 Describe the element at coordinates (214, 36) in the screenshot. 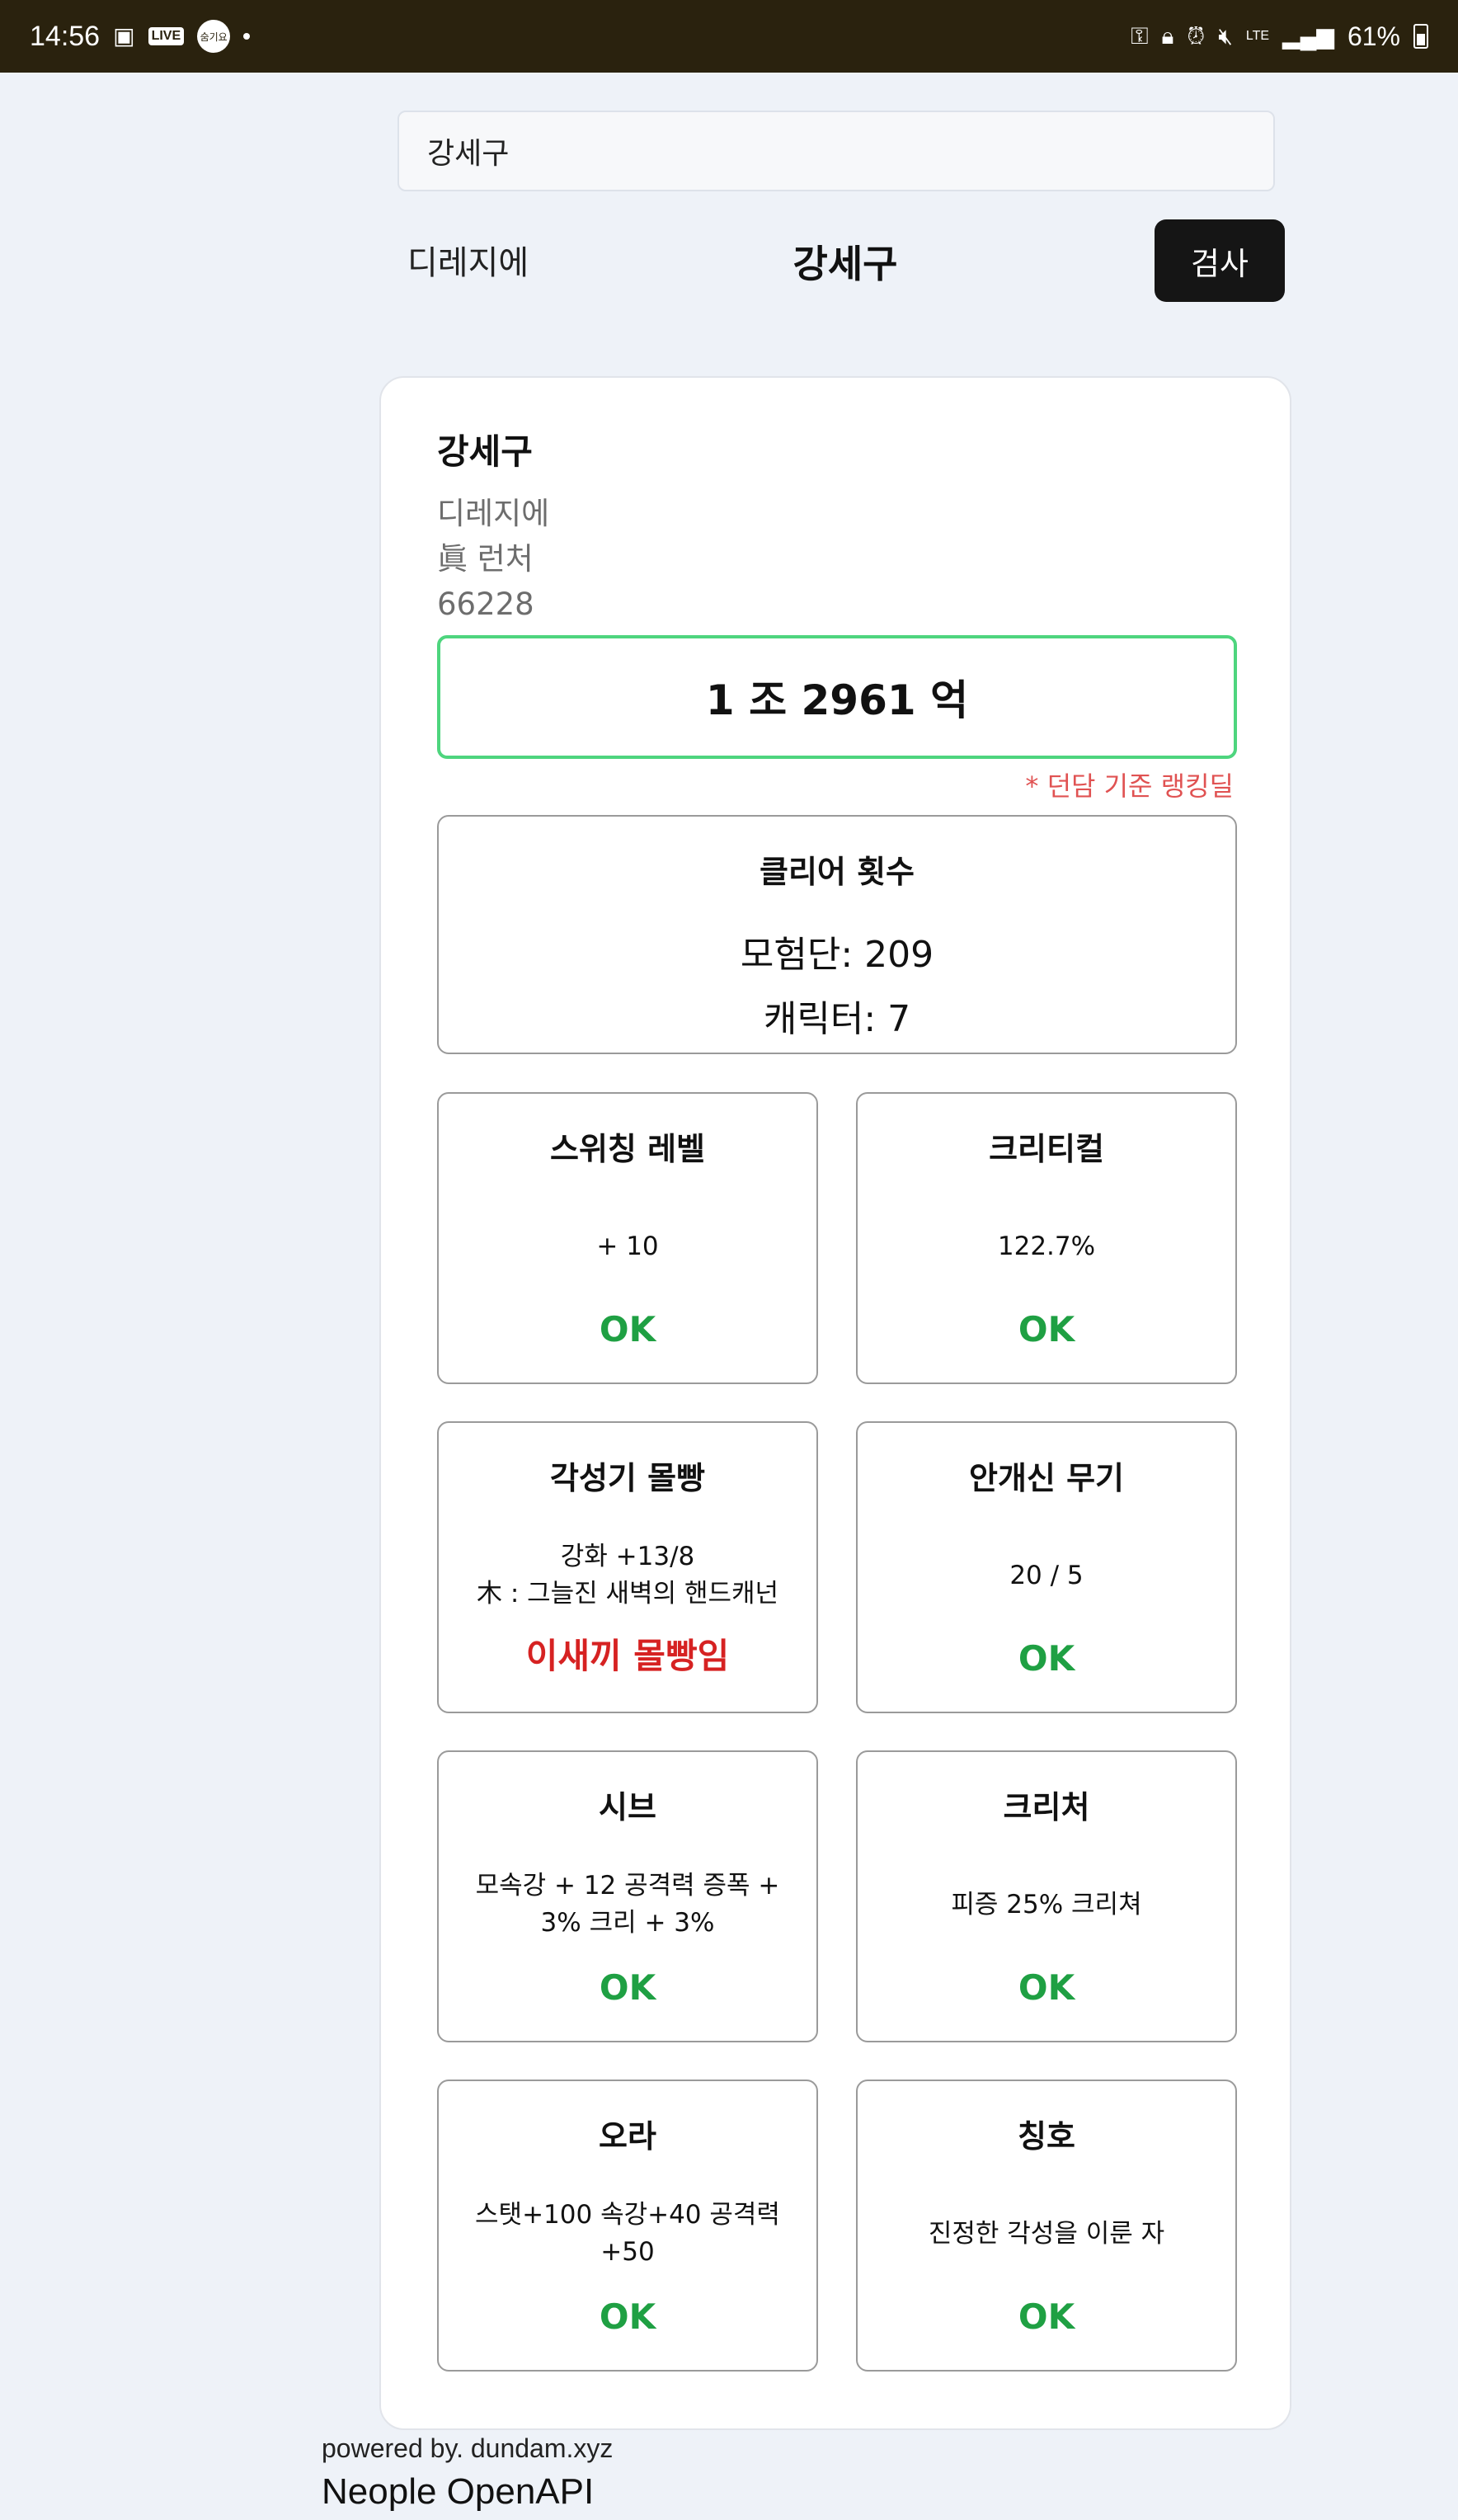

I see `app-badge-icon: 숨기요` at that location.